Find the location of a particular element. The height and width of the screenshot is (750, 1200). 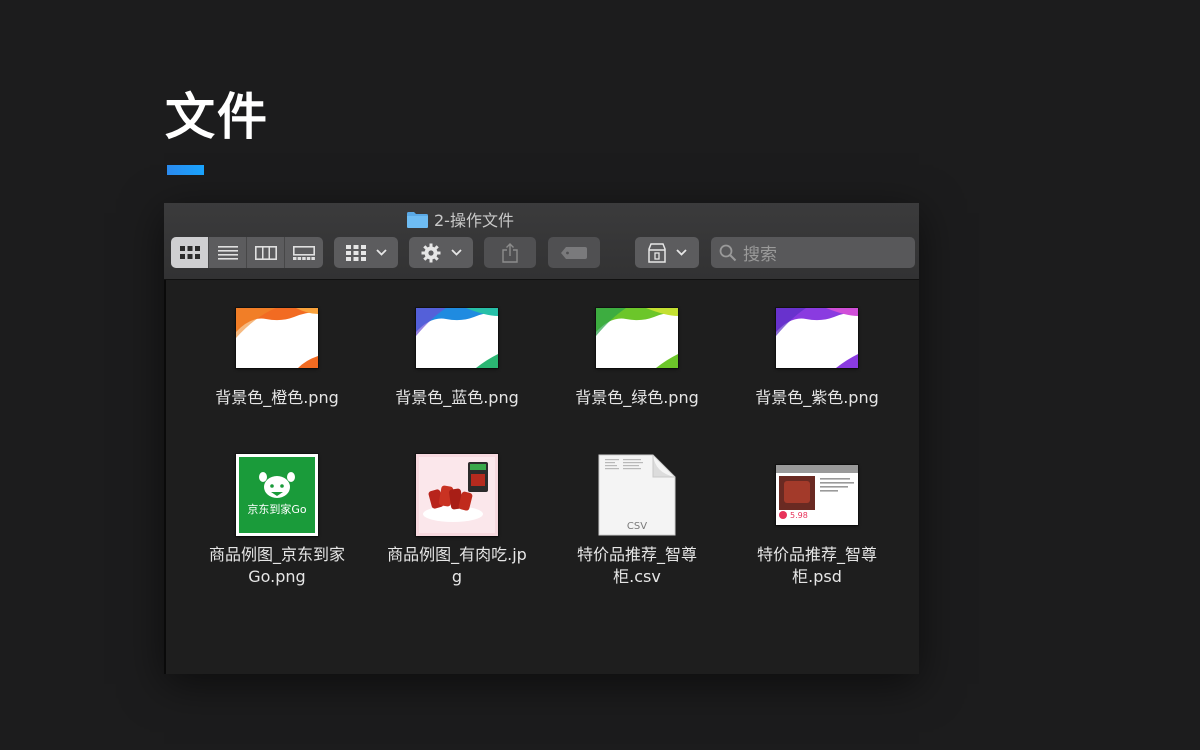

gallery-view-icon is located at coordinates (304, 252).